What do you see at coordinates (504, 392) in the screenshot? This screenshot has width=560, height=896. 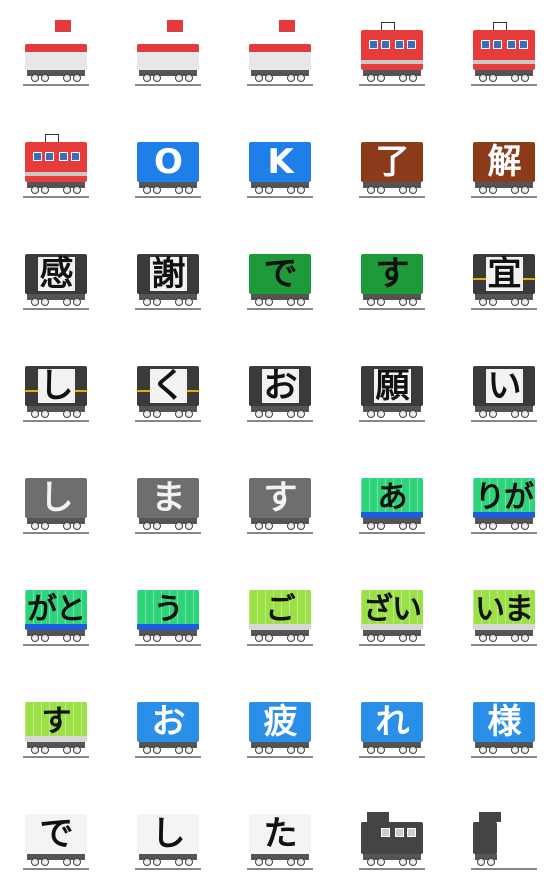 I see `sticker-item: い` at bounding box center [504, 392].